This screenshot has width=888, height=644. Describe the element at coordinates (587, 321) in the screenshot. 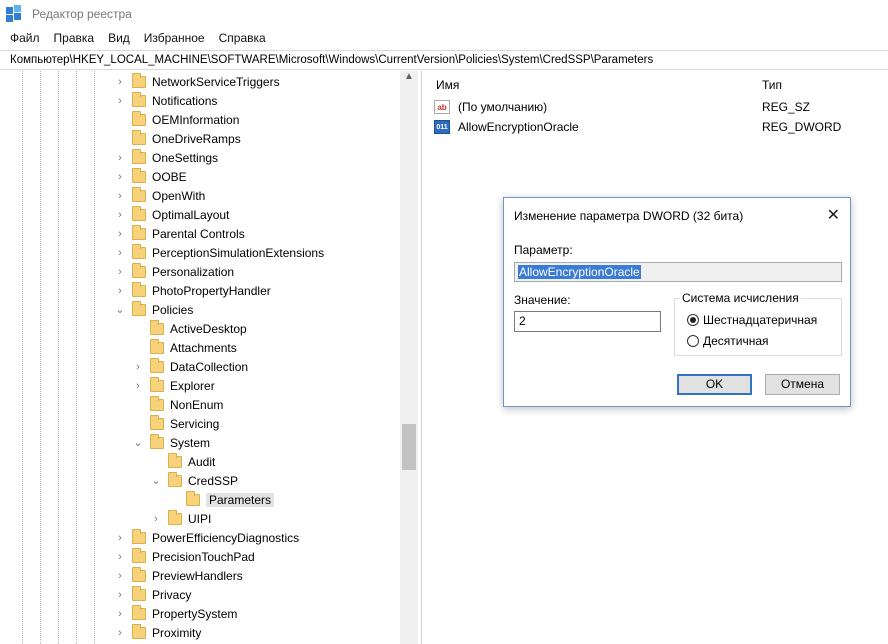

I see `value-data-input: 2` at that location.